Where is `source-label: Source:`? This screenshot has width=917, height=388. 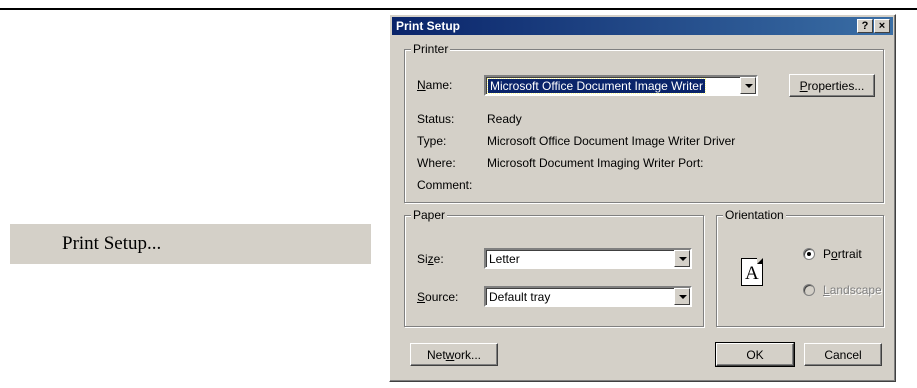 source-label: Source: is located at coordinates (438, 297).